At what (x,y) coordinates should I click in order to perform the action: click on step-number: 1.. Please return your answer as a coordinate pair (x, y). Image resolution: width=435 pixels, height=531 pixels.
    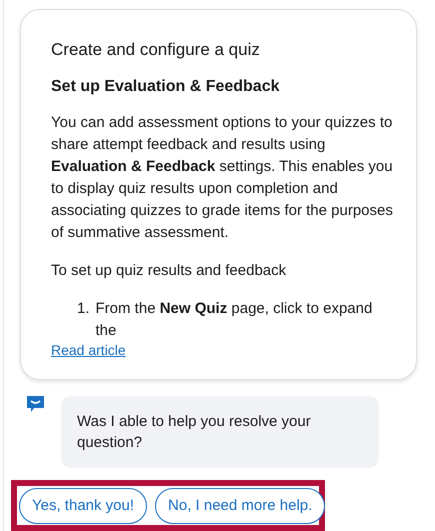
    Looking at the image, I should click on (83, 309).